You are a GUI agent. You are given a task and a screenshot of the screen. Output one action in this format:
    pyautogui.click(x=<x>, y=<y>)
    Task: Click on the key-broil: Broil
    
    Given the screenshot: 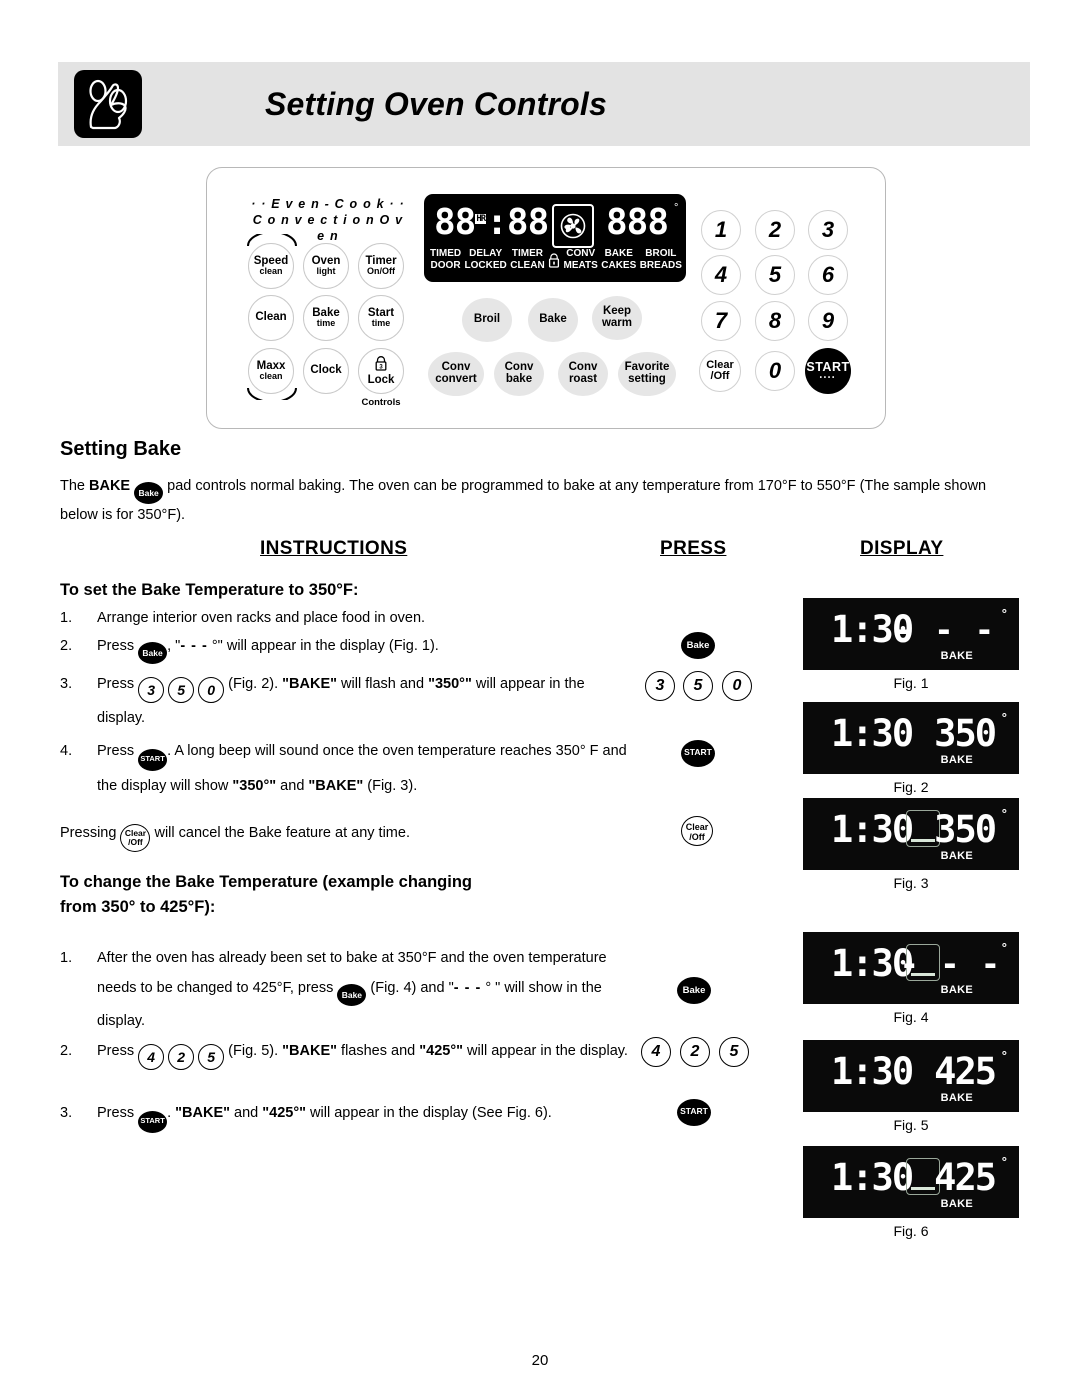 What is the action you would take?
    pyautogui.click(x=487, y=320)
    